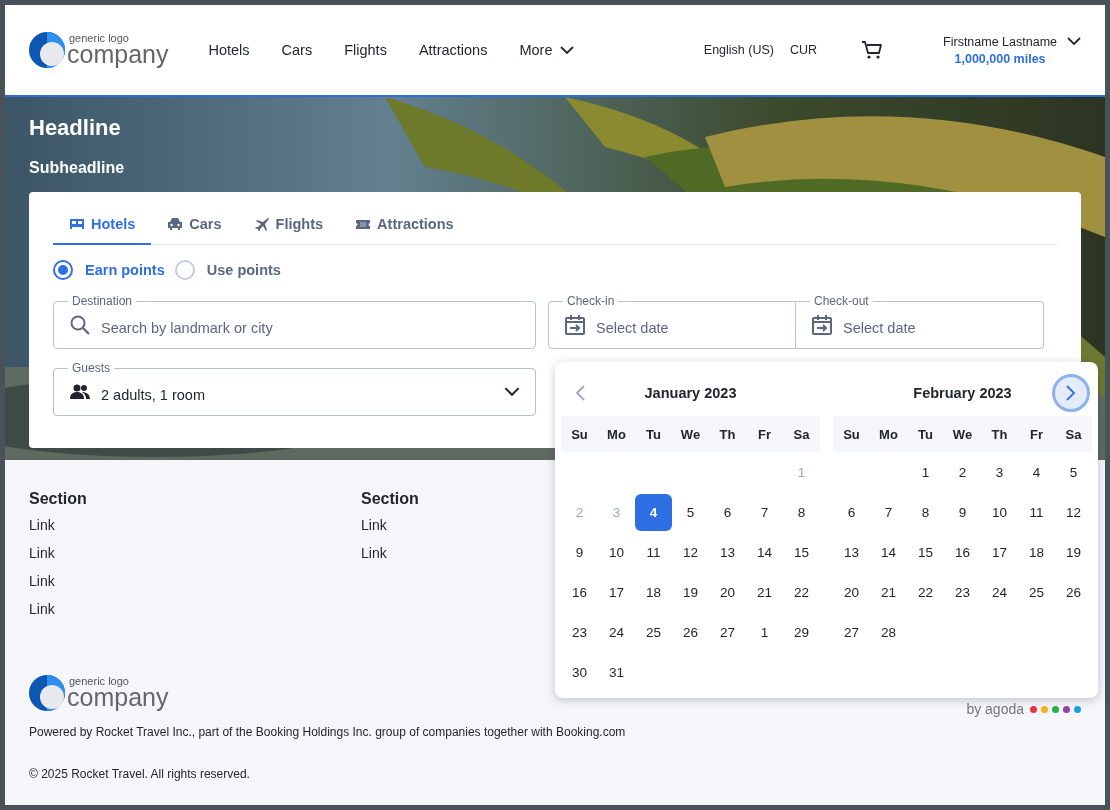 The image size is (1110, 810). I want to click on next-month-button, so click(1071, 393).